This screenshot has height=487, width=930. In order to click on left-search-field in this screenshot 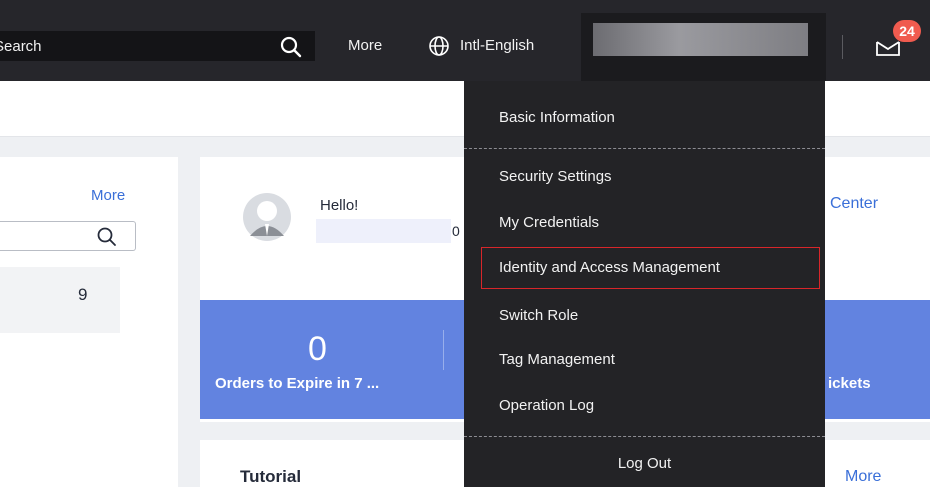, I will do `click(68, 236)`.